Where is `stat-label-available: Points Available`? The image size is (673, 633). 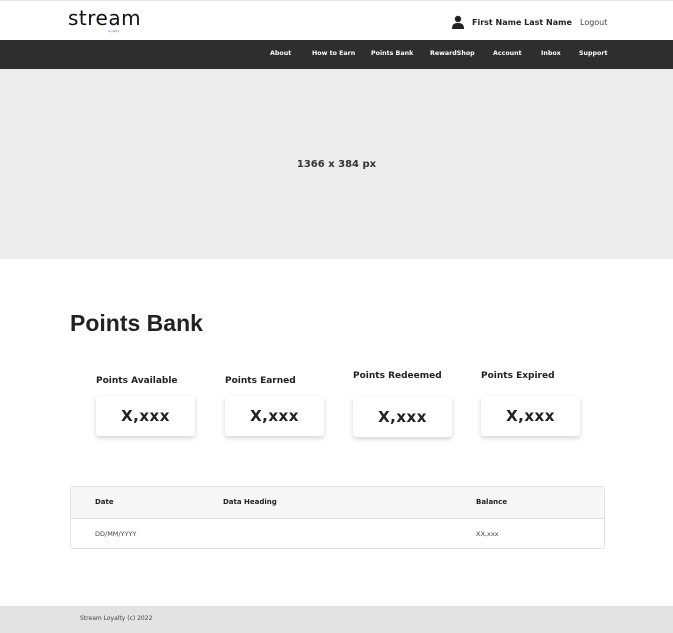
stat-label-available: Points Available is located at coordinates (137, 381).